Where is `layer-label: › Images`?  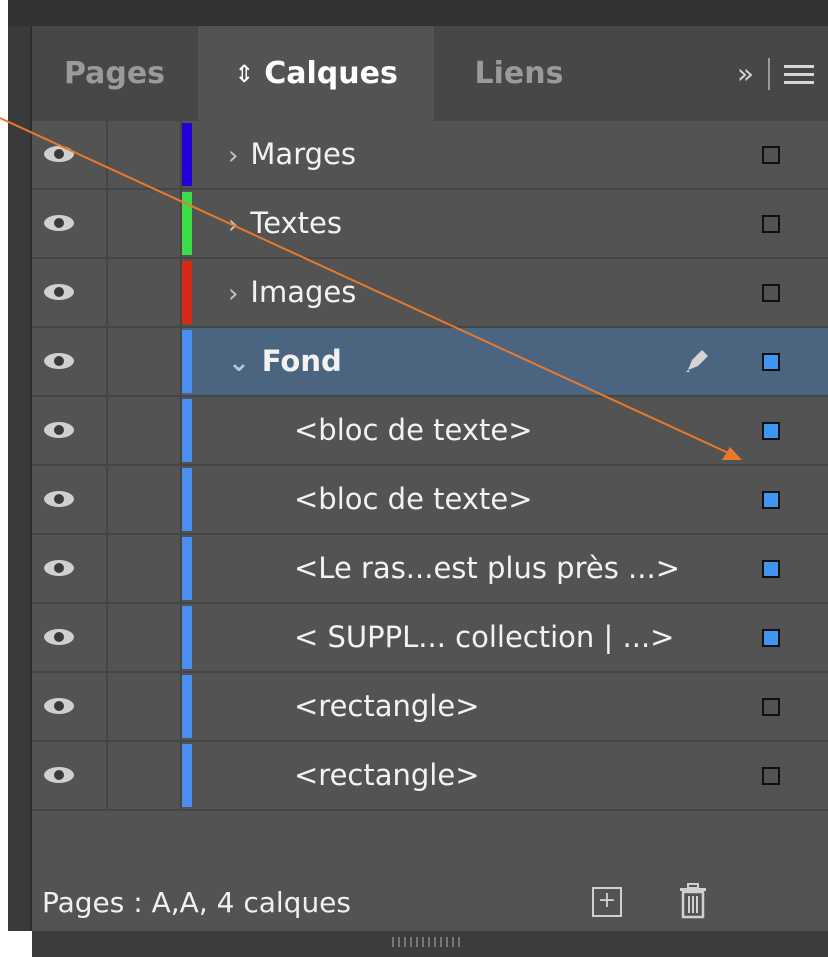
layer-label: › Images is located at coordinates (292, 292).